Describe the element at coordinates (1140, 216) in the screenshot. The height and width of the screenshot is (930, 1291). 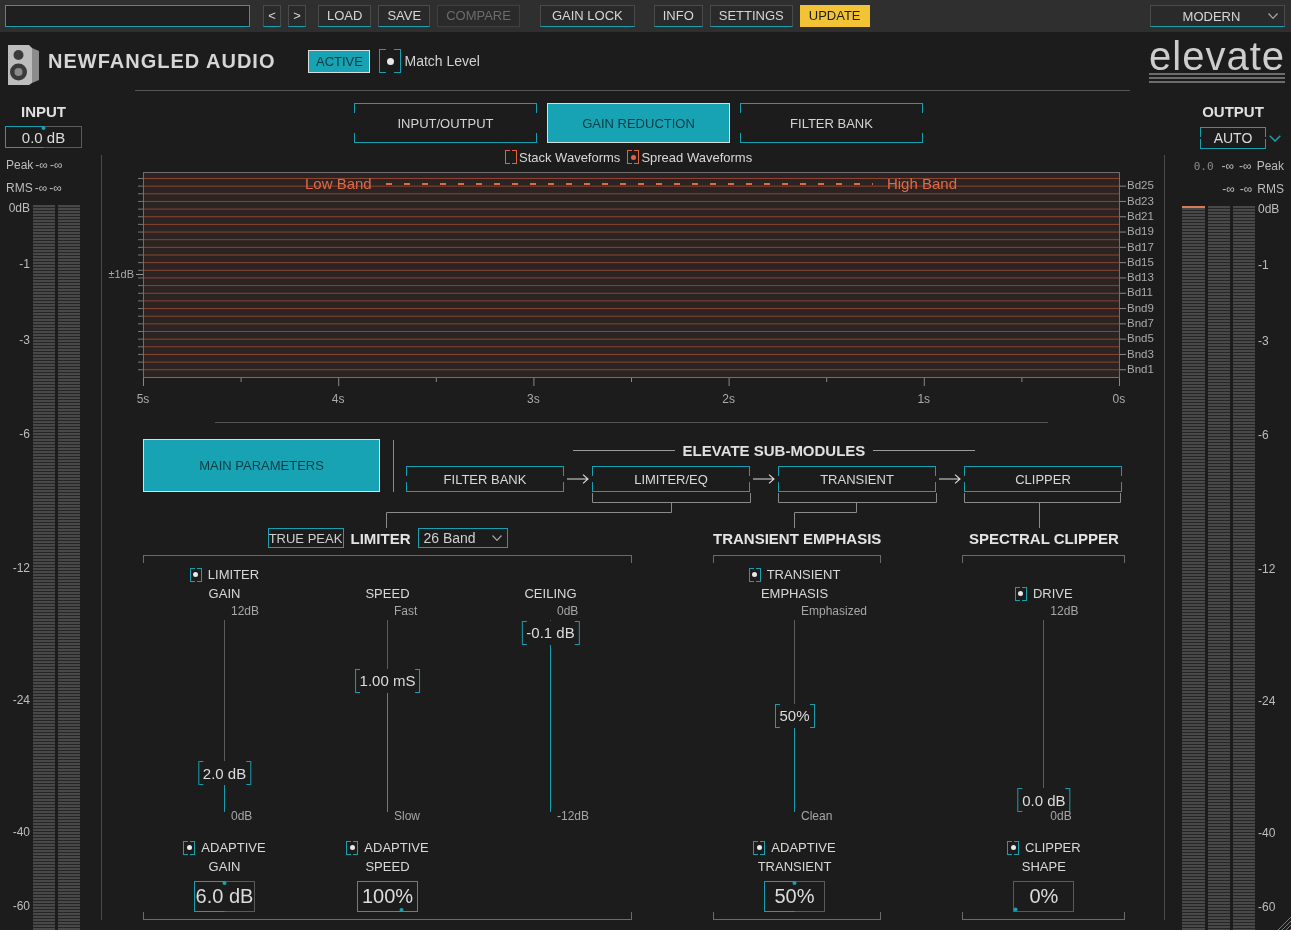
I see `band-label: Bd21` at that location.